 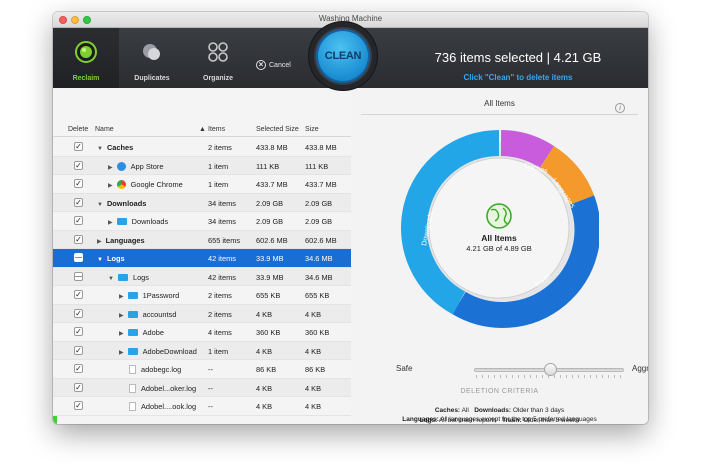 I want to click on row-name: Downloads, so click(x=150, y=221).